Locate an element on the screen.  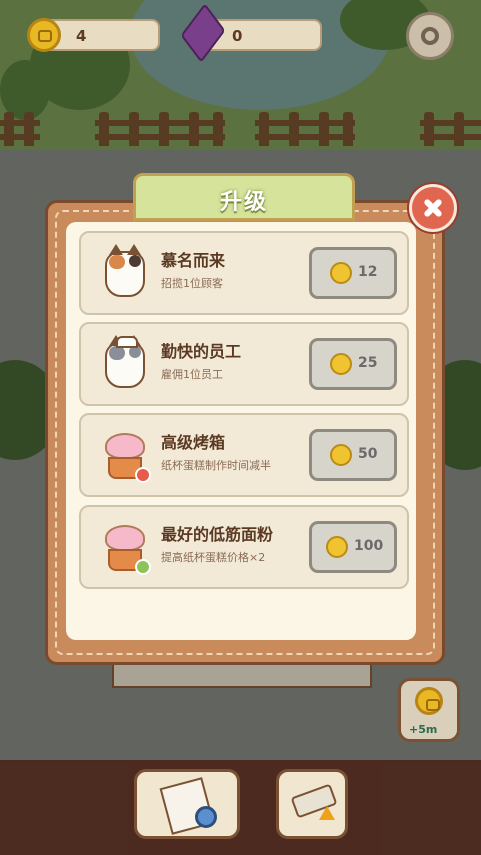
buy-button: 25 is located at coordinates (353, 364).